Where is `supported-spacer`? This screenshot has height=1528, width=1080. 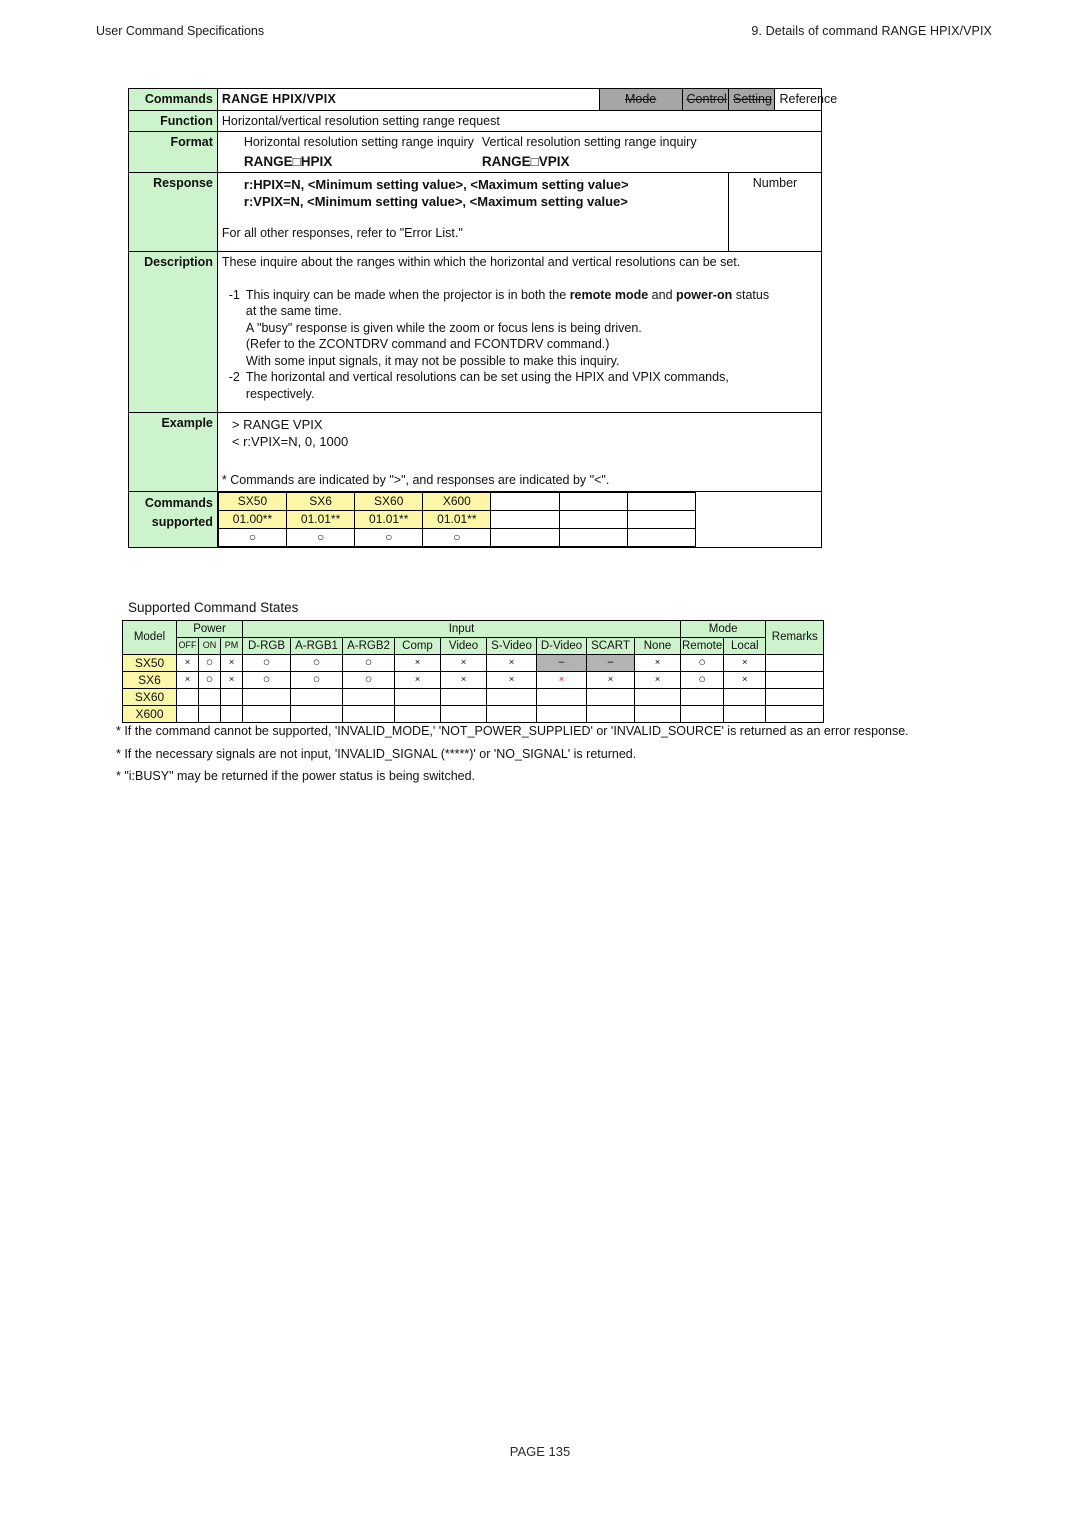 supported-spacer is located at coordinates (752, 519).